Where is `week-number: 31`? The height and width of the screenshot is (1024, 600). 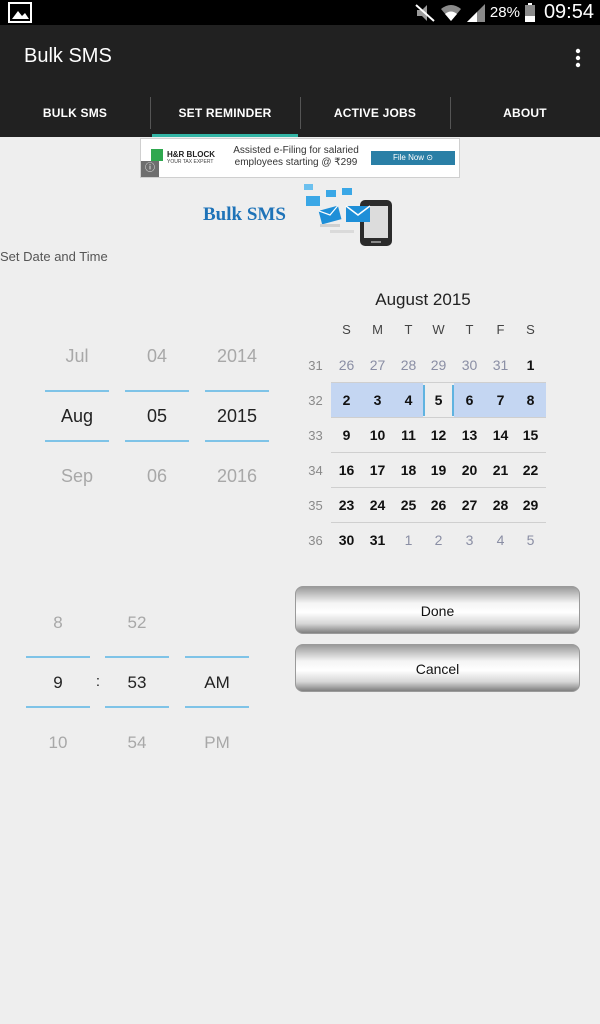
week-number: 31 is located at coordinates (315, 365).